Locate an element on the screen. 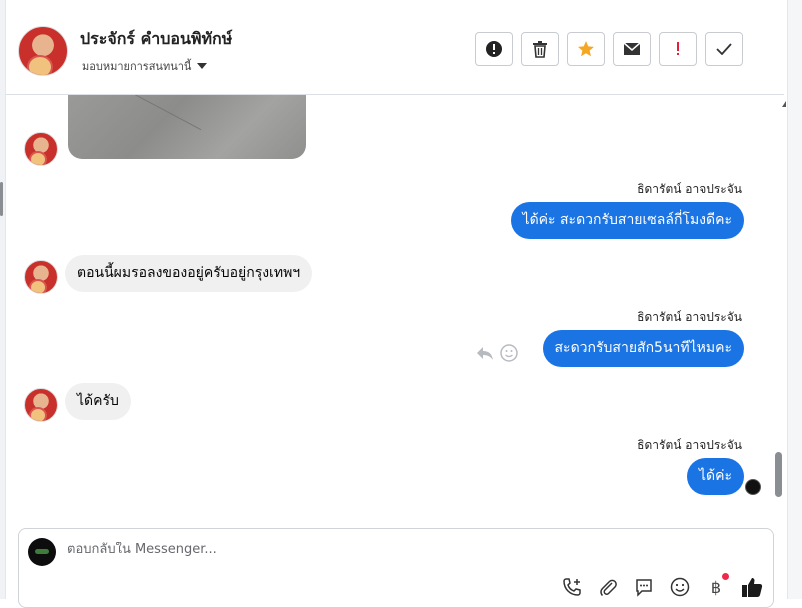 The width and height of the screenshot is (802, 608). delete-button is located at coordinates (540, 49).